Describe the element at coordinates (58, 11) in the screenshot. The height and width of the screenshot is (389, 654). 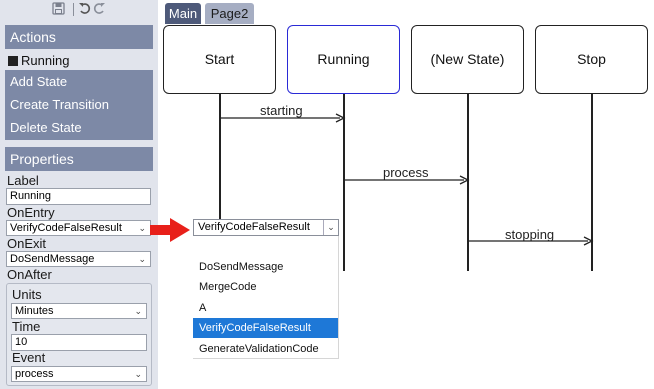
I see `floppy-disk-icon` at that location.